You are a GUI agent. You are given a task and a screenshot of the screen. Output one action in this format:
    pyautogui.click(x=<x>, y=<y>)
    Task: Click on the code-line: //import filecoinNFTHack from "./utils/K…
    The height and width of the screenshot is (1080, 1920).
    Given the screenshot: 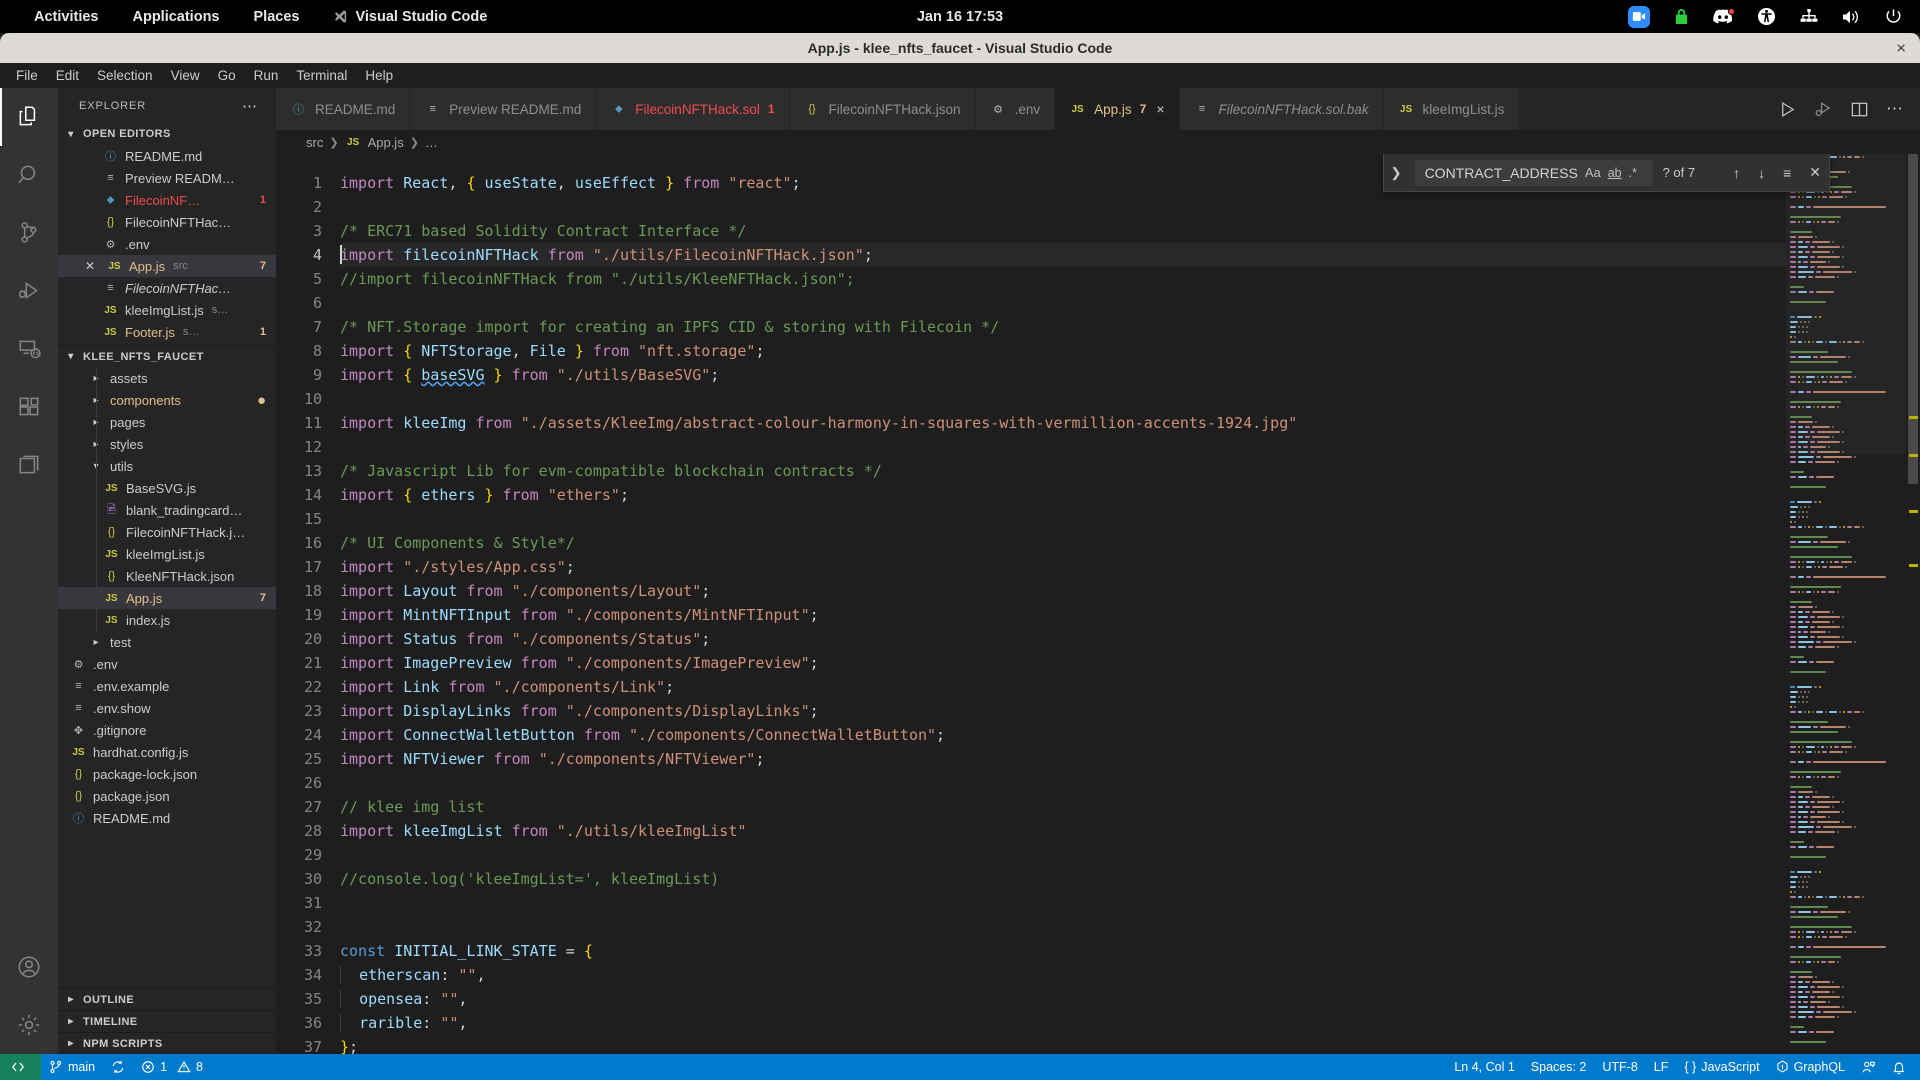 What is the action you would take?
    pyautogui.click(x=1130, y=279)
    